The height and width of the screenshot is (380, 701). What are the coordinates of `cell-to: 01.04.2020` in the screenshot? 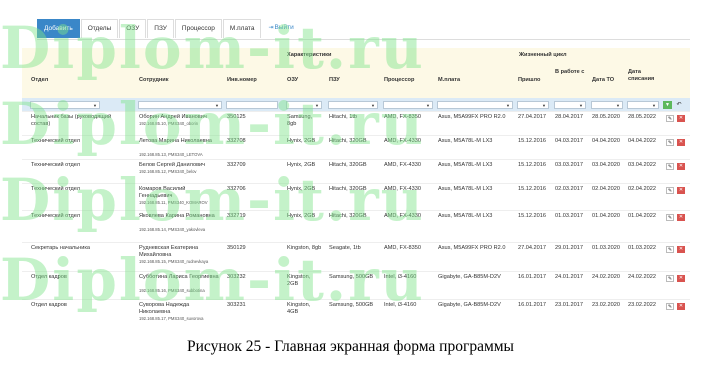 It's located at (606, 216).